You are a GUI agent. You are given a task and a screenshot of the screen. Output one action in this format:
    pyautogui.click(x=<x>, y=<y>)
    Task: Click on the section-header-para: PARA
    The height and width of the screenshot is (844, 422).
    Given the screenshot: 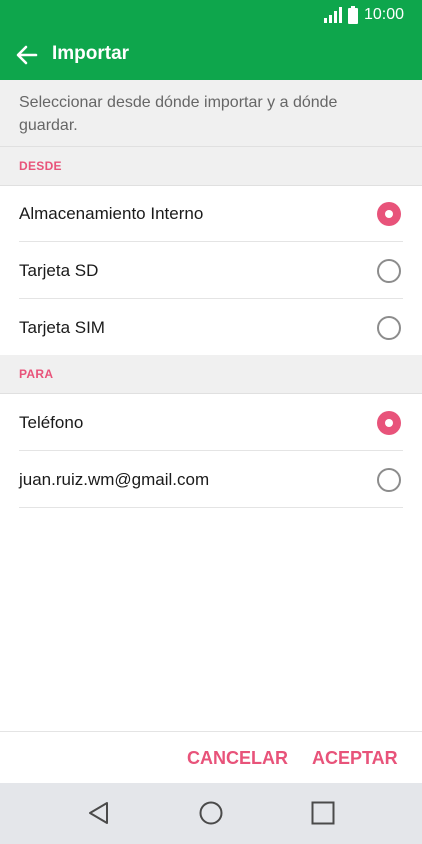 What is the action you would take?
    pyautogui.click(x=211, y=374)
    